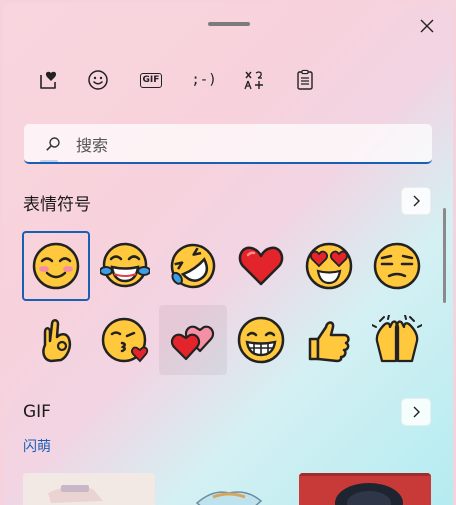 The height and width of the screenshot is (505, 456). Describe the element at coordinates (229, 24) in the screenshot. I see `drag-handle` at that location.